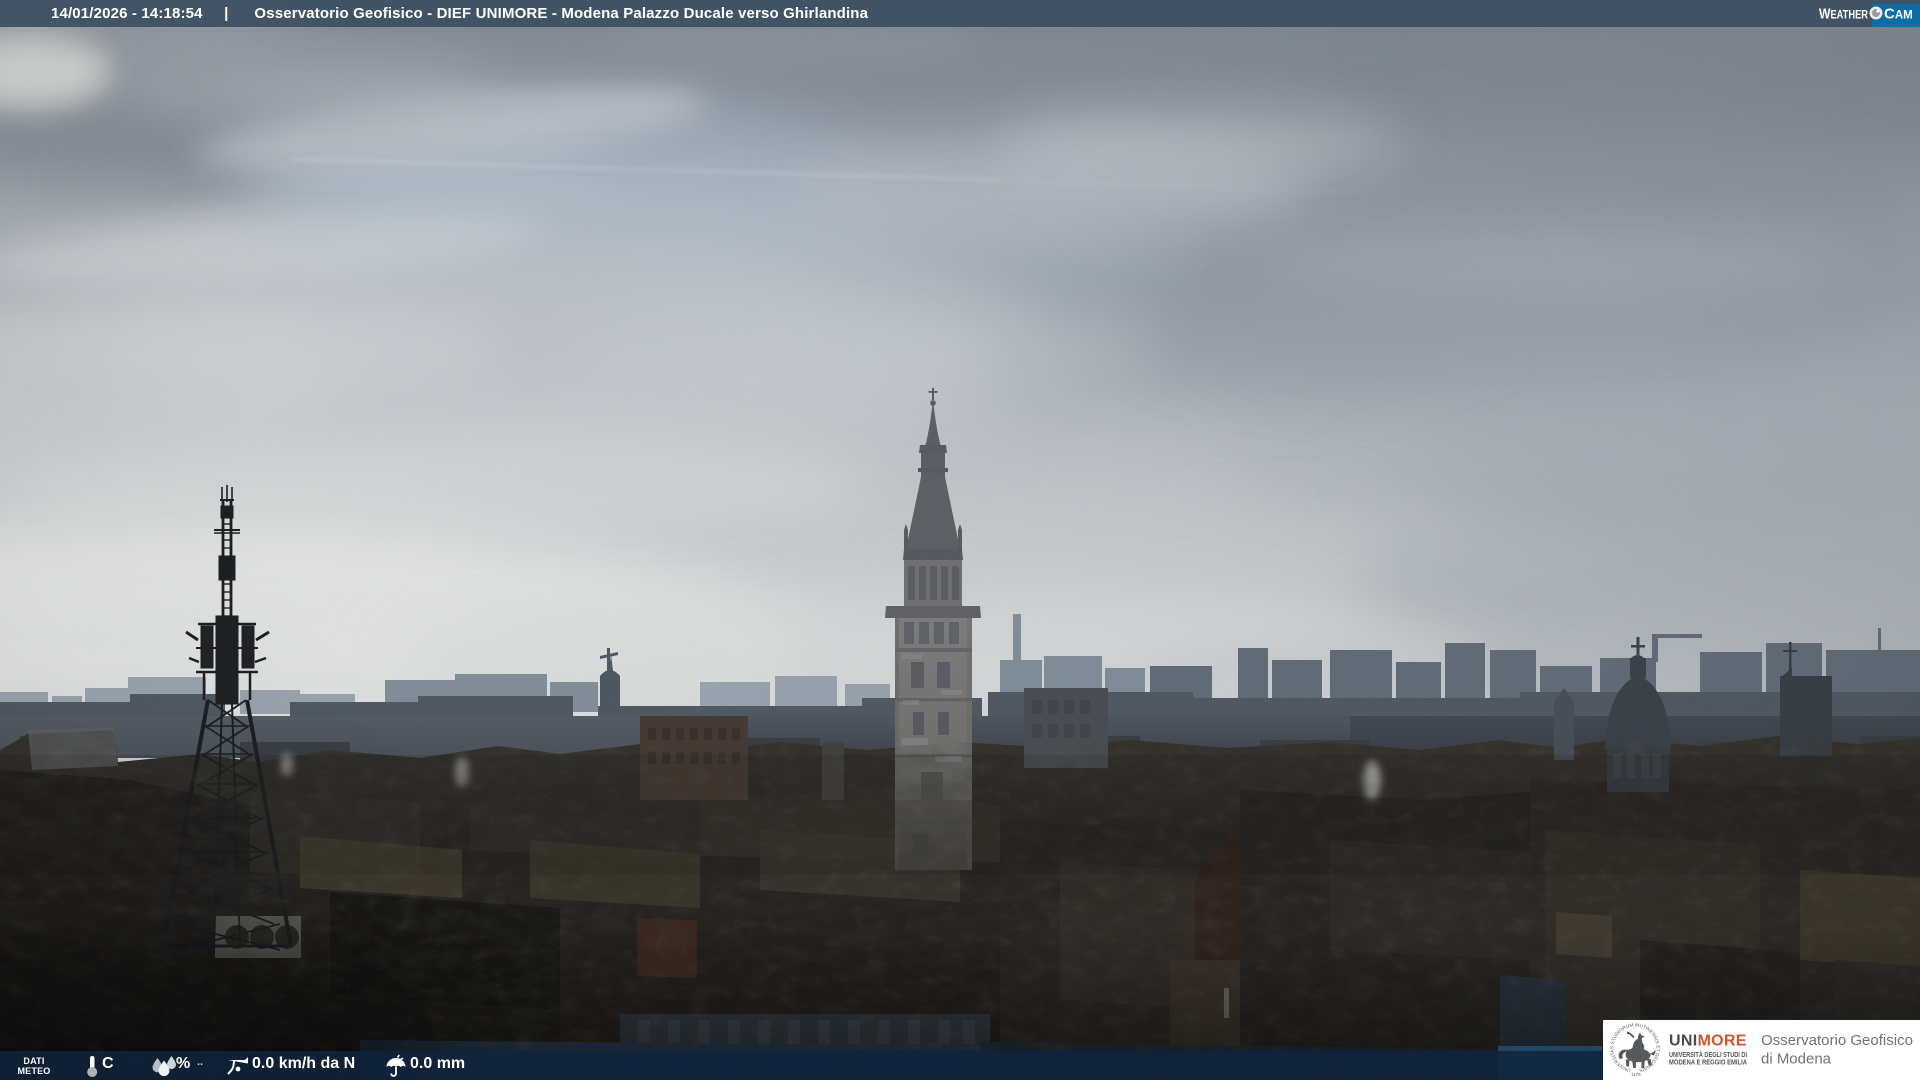 The height and width of the screenshot is (1080, 1920). Describe the element at coordinates (1796, 1059) in the screenshot. I see `svg-text: di Modena` at that location.